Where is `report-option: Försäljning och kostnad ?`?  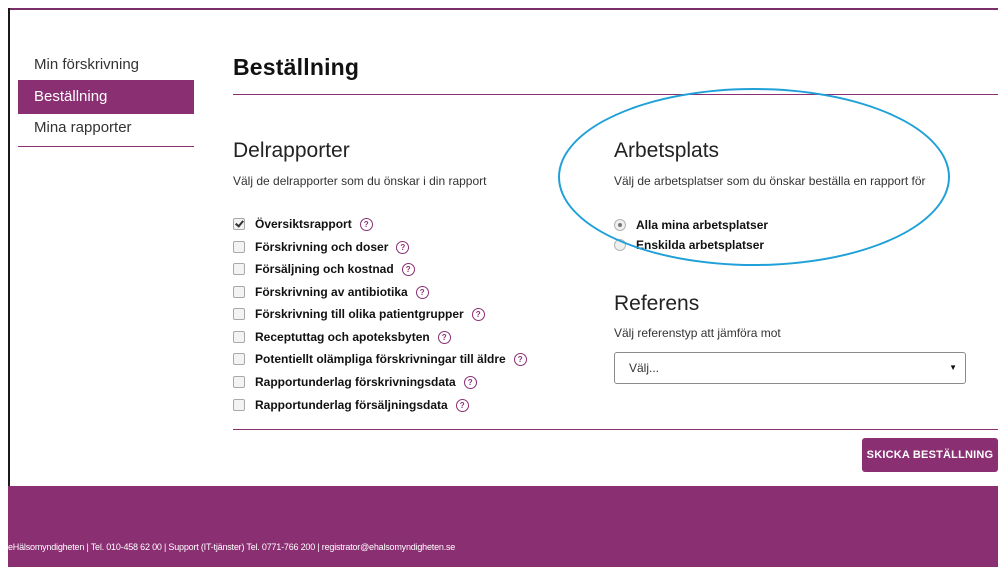
report-option: Försäljning och kostnad ? is located at coordinates (324, 269).